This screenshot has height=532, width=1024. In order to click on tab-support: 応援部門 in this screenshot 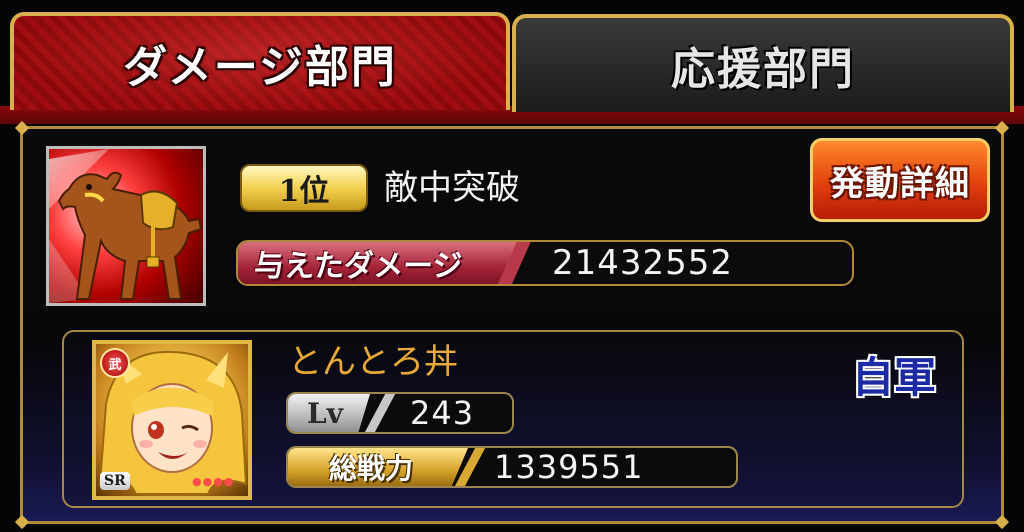, I will do `click(763, 63)`.